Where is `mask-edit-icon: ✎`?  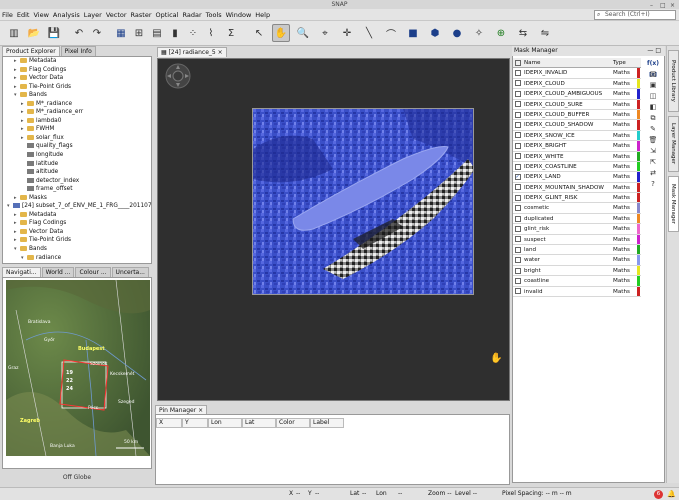
mask-edit-icon: ✎ is located at coordinates (653, 129).